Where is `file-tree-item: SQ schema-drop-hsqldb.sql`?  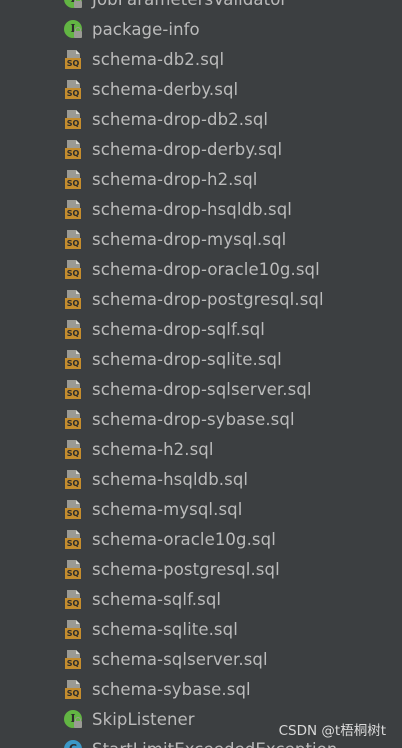
file-tree-item: SQ schema-drop-hsqldb.sql is located at coordinates (232, 209).